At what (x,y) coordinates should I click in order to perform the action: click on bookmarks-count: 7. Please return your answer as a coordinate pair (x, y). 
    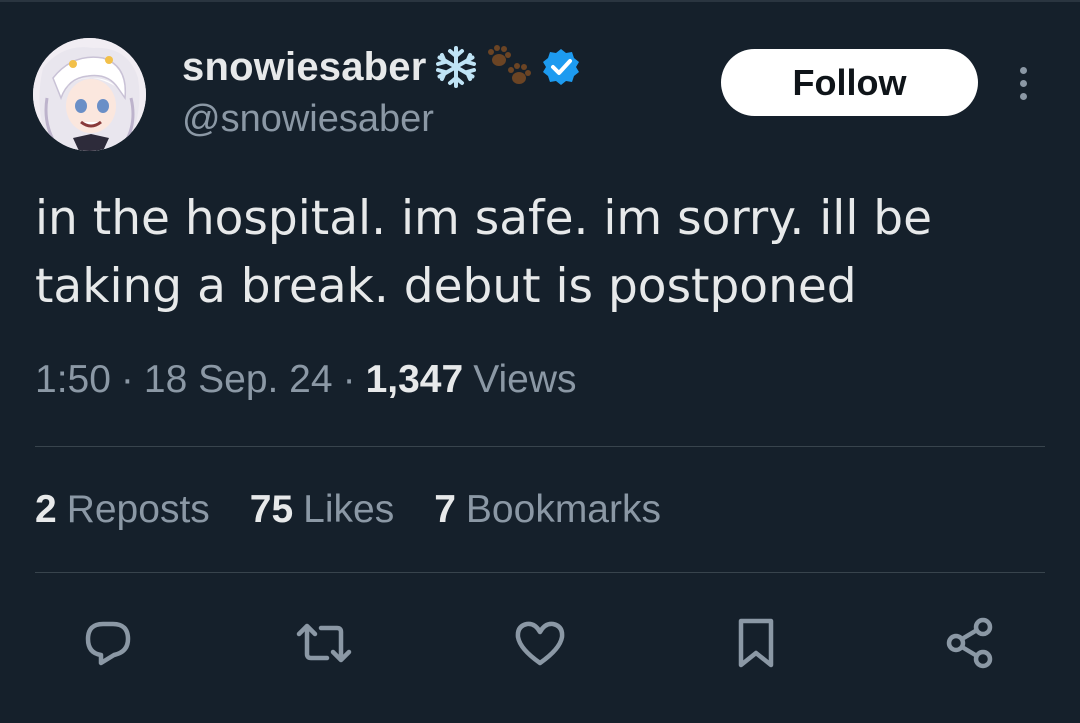
    Looking at the image, I should click on (445, 509).